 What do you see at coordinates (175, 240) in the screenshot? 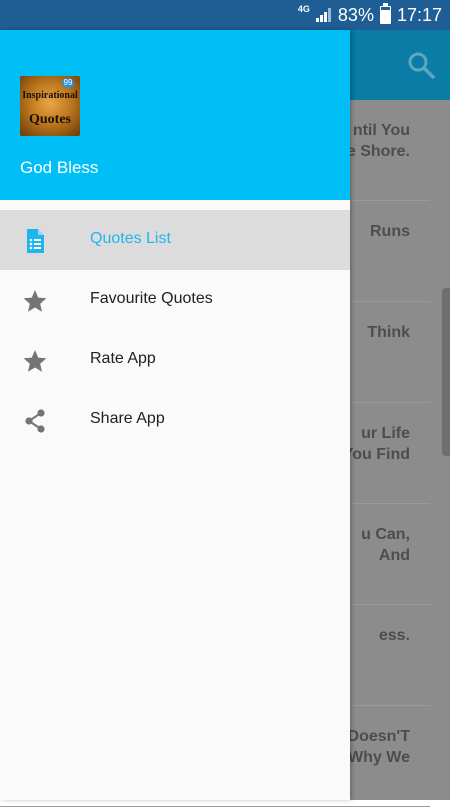
I see `menu-item-quotes-list: Quotes List` at bounding box center [175, 240].